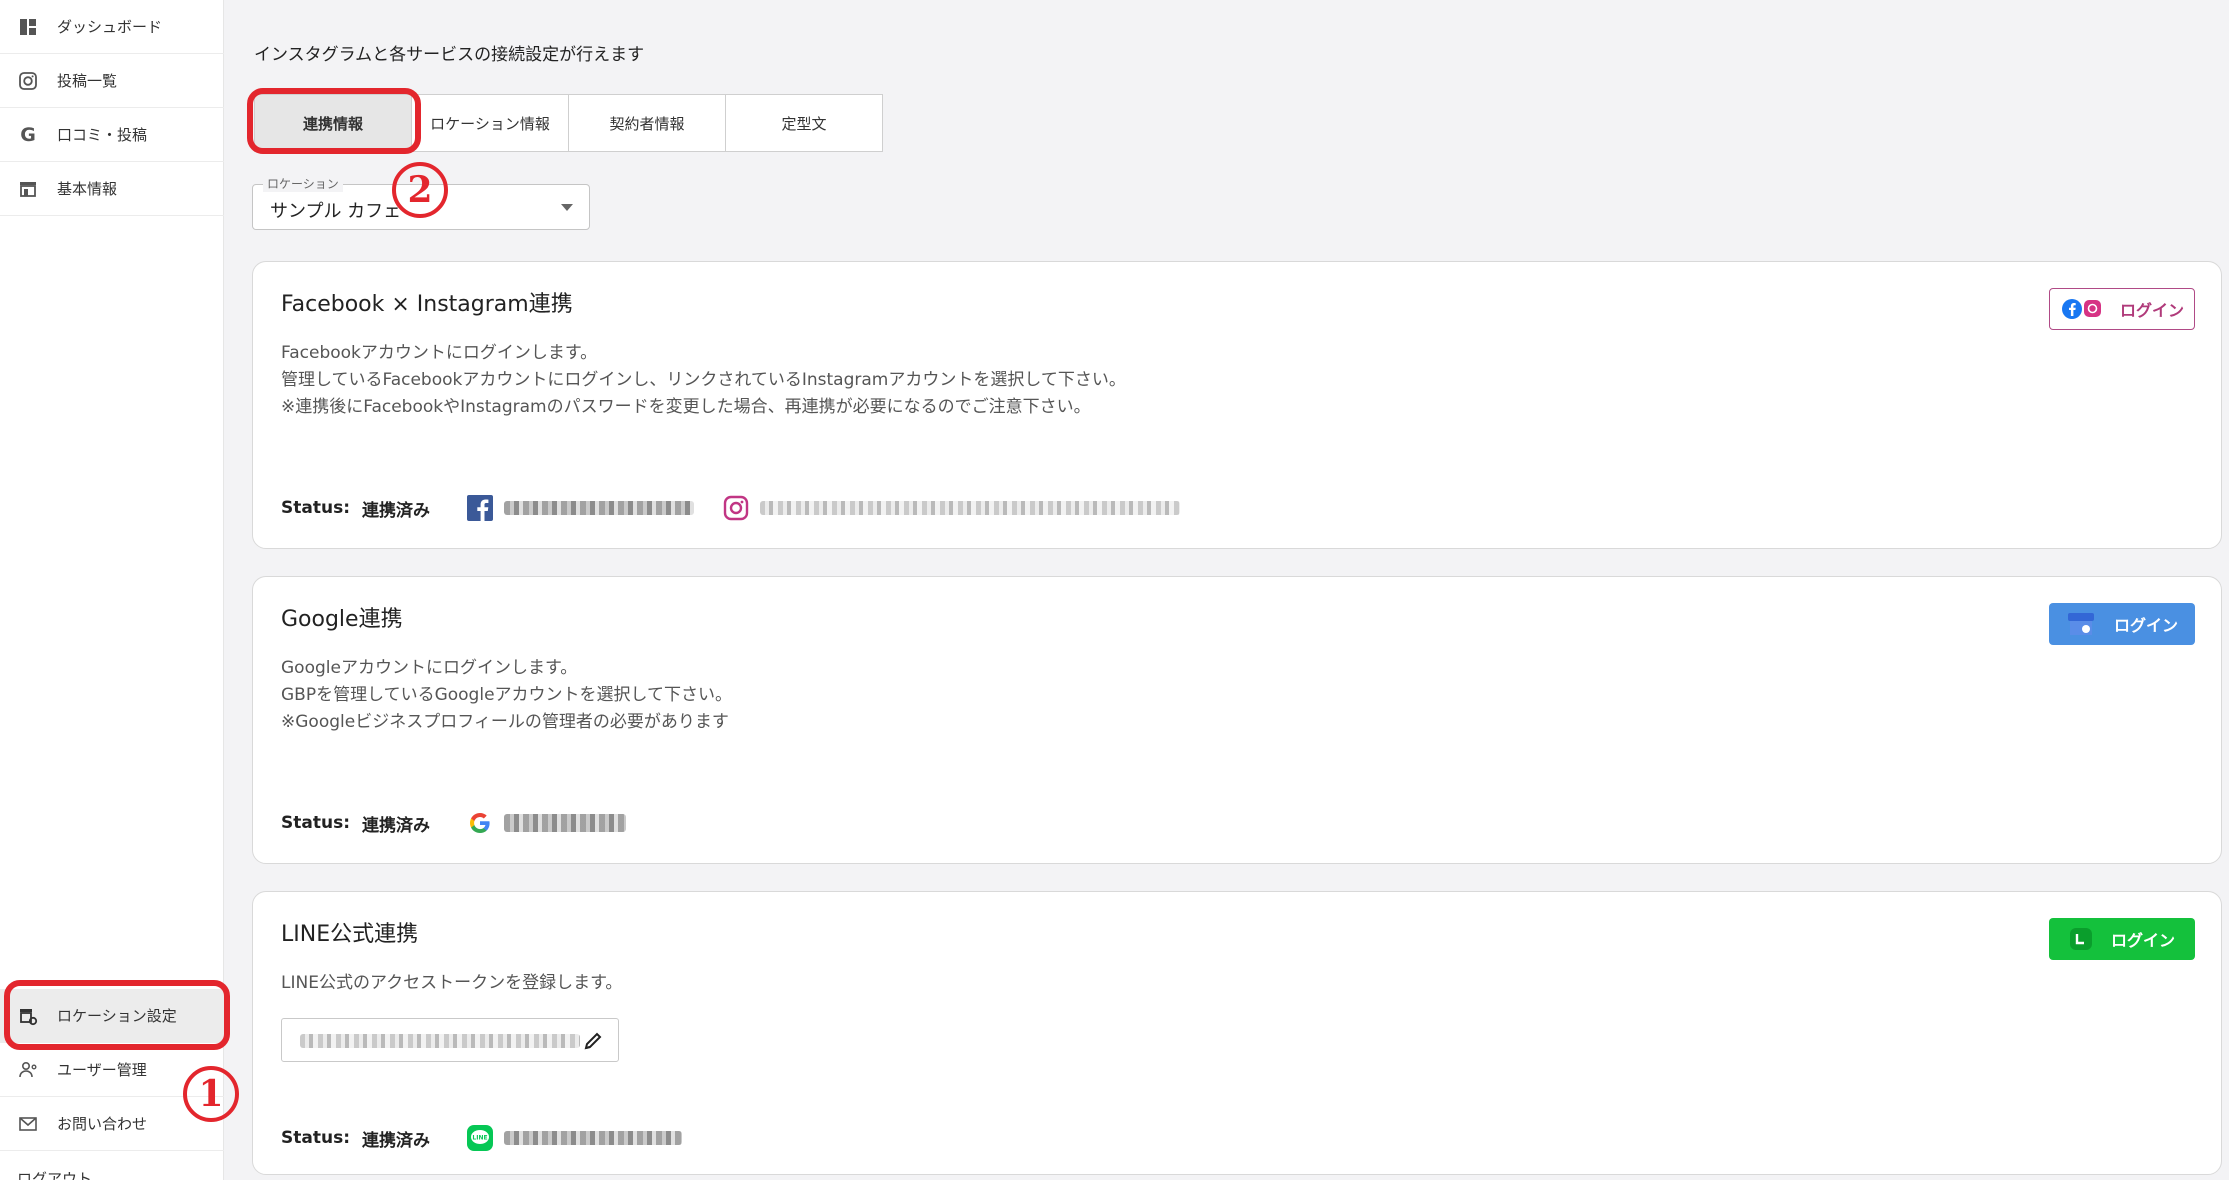 This screenshot has width=2229, height=1180. I want to click on sidebar-item-basic-info: 基本情報, so click(112, 189).